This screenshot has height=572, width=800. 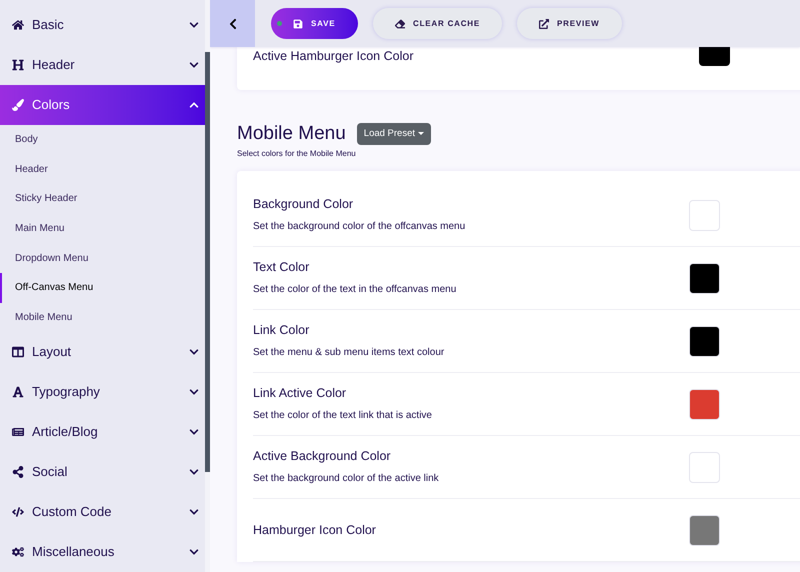 What do you see at coordinates (232, 23) in the screenshot?
I see `back-button` at bounding box center [232, 23].